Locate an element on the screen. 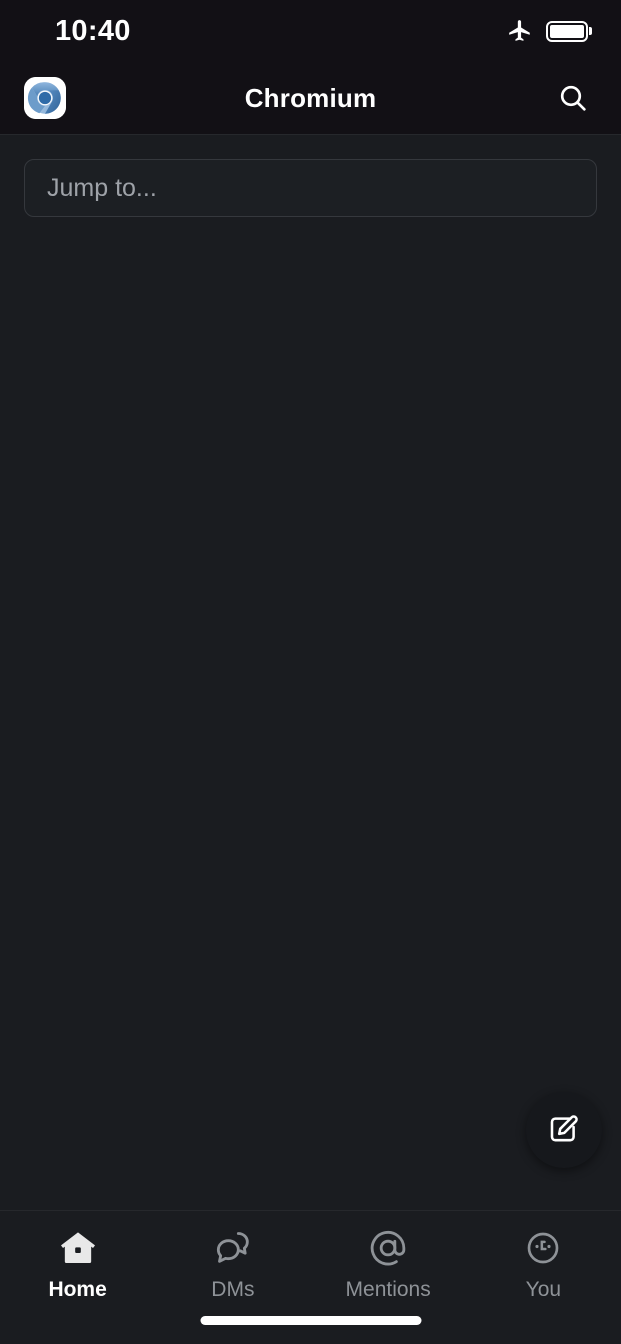 This screenshot has height=1344, width=621. nav-item-mentions: Mentions is located at coordinates (388, 1285).